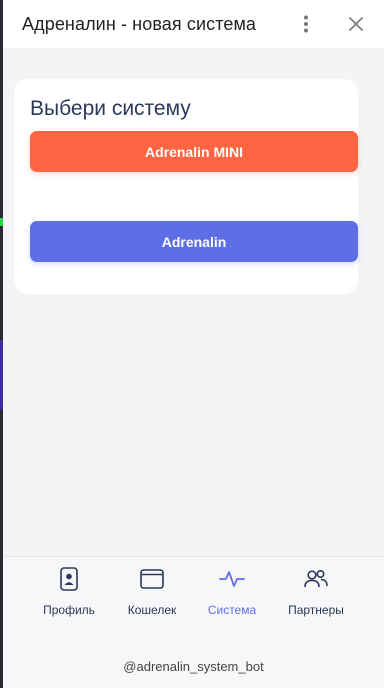  I want to click on nav-item-partners: Партнеры, so click(316, 593).